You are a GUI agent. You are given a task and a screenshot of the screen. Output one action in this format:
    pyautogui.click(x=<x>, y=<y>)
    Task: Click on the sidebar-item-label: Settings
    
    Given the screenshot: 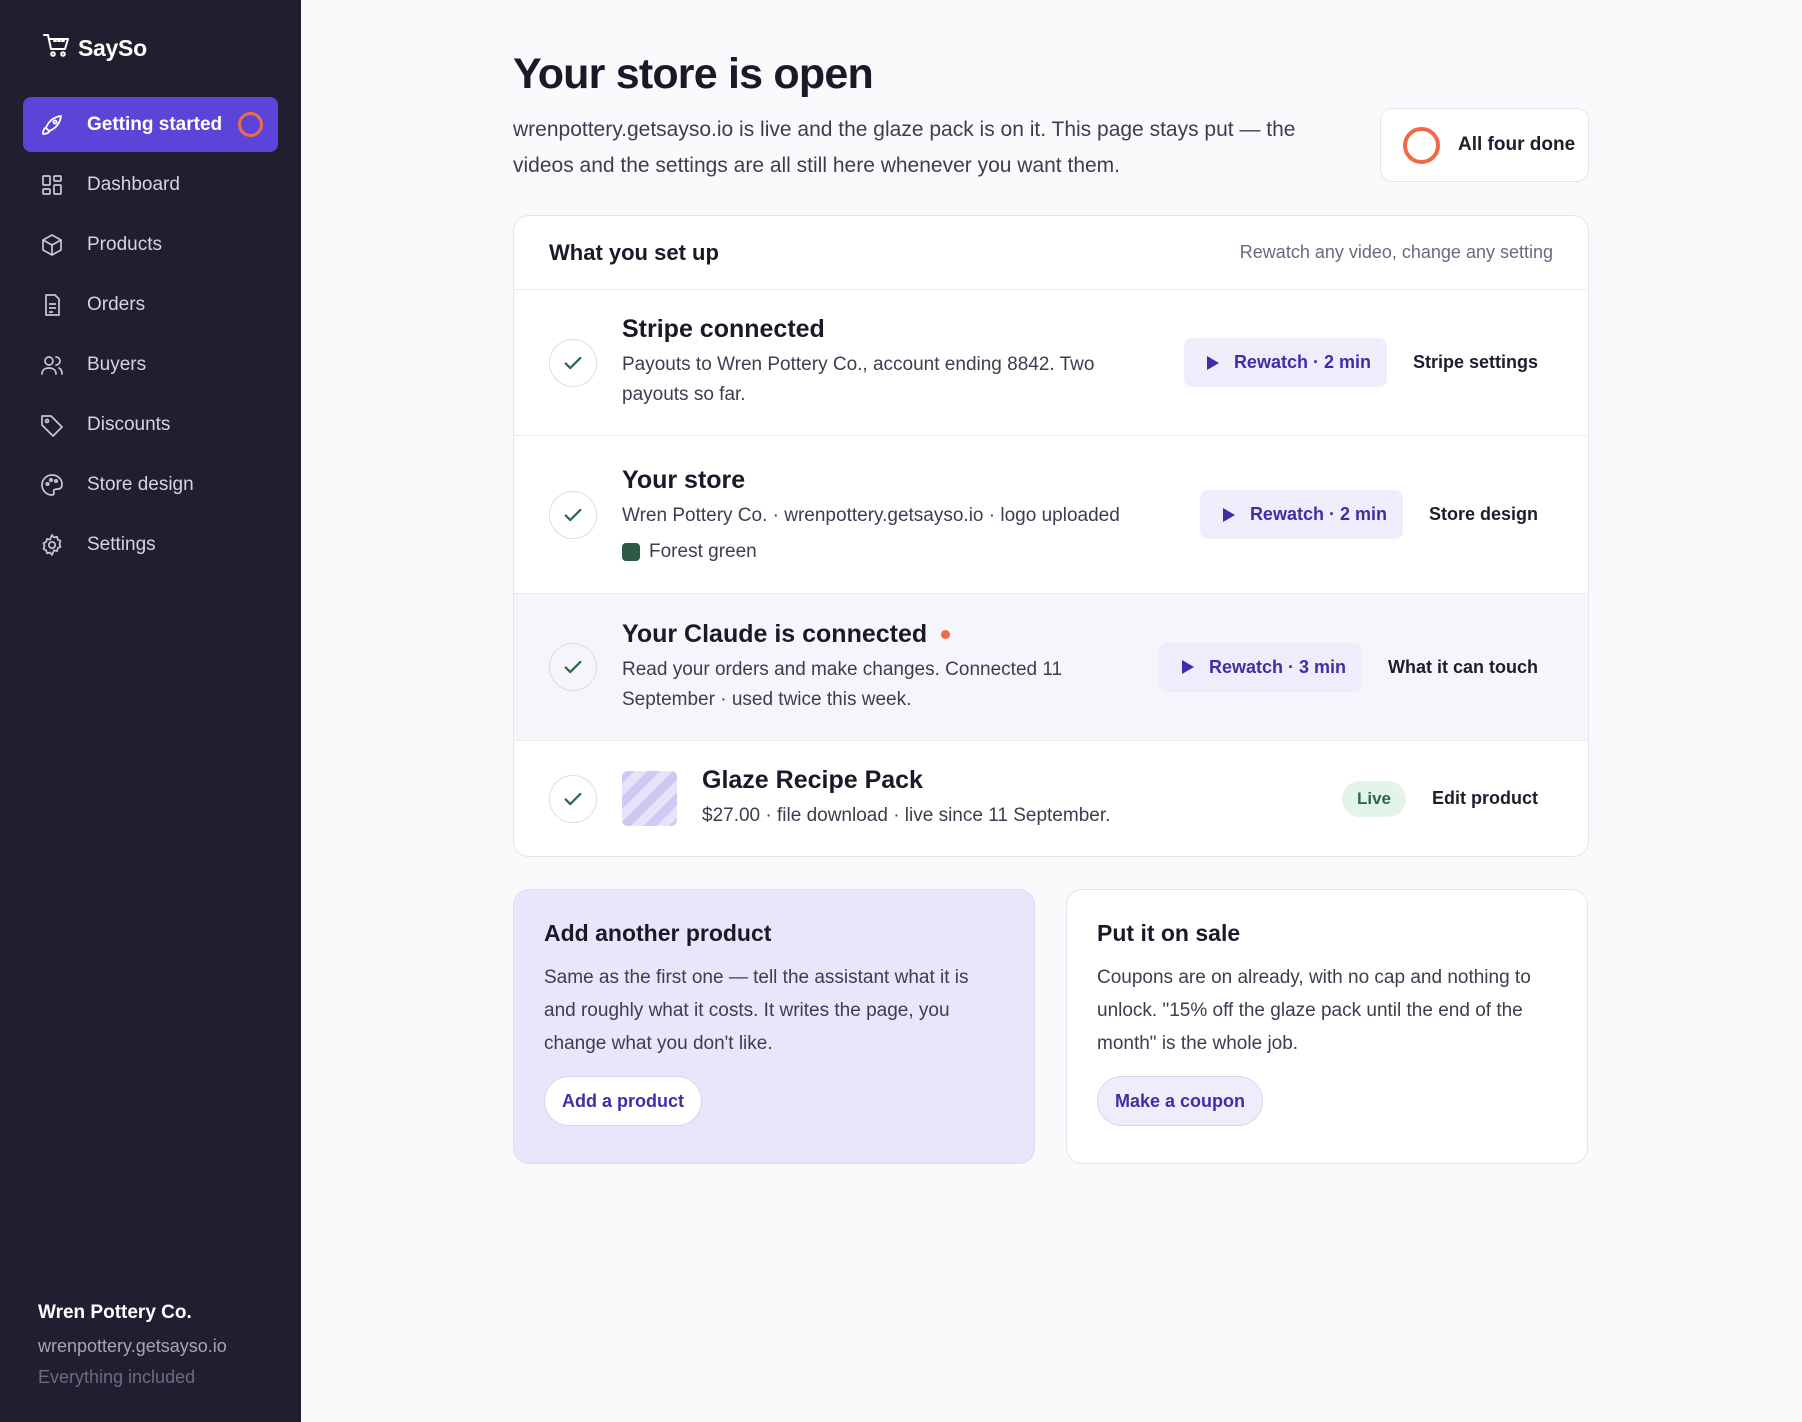 What is the action you would take?
    pyautogui.click(x=121, y=544)
    